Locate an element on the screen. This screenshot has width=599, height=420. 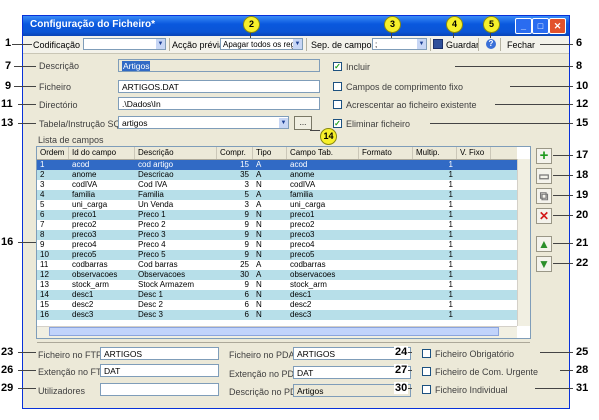
arrow-up-icon: ▲ is located at coordinates (544, 244).